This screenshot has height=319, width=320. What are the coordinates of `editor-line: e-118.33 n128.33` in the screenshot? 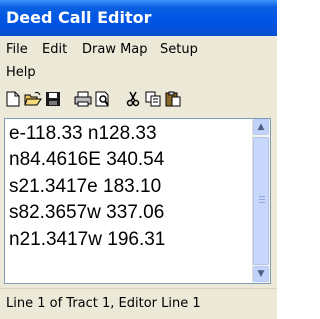 It's located at (83, 133).